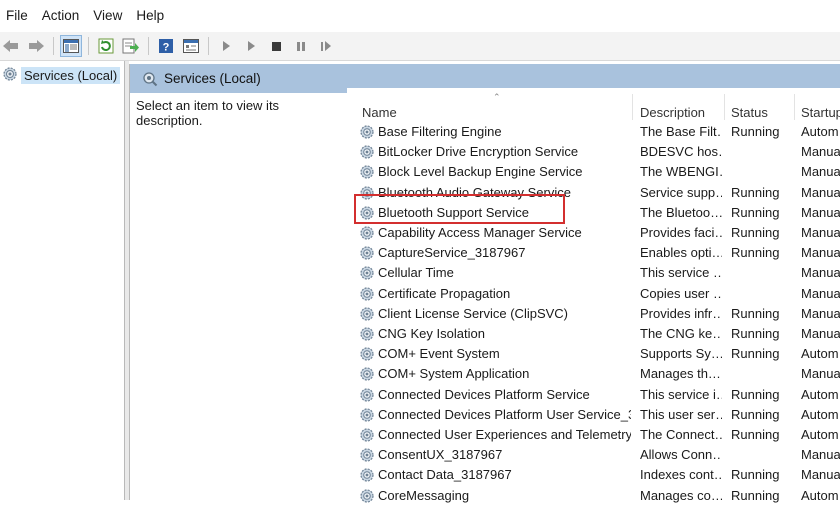 The height and width of the screenshot is (506, 840). I want to click on menu-file: File, so click(18, 16).